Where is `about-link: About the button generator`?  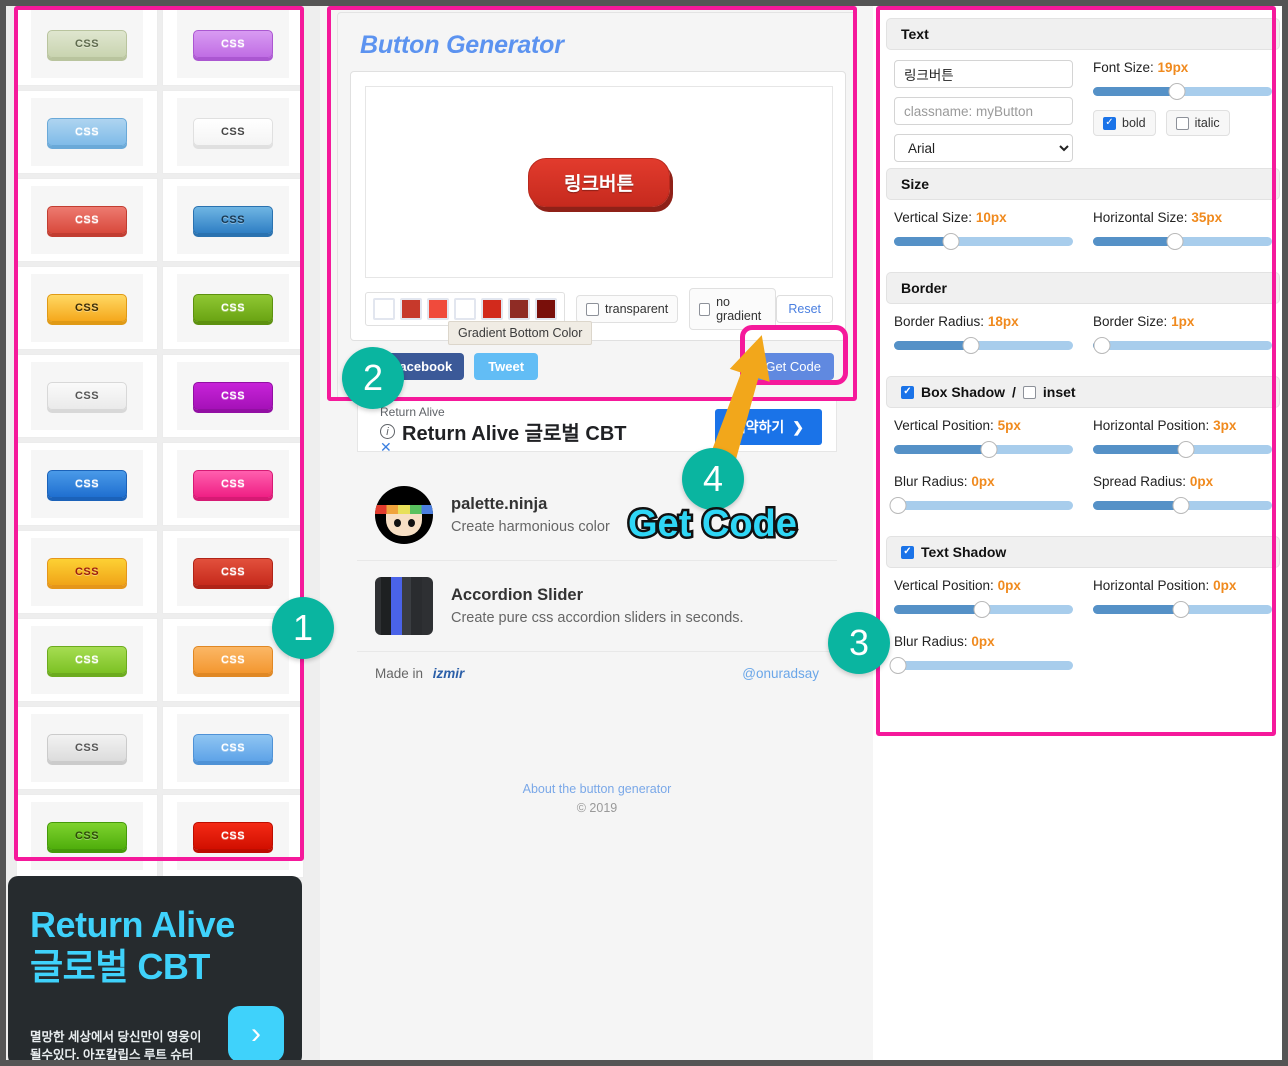 about-link: About the button generator is located at coordinates (597, 789).